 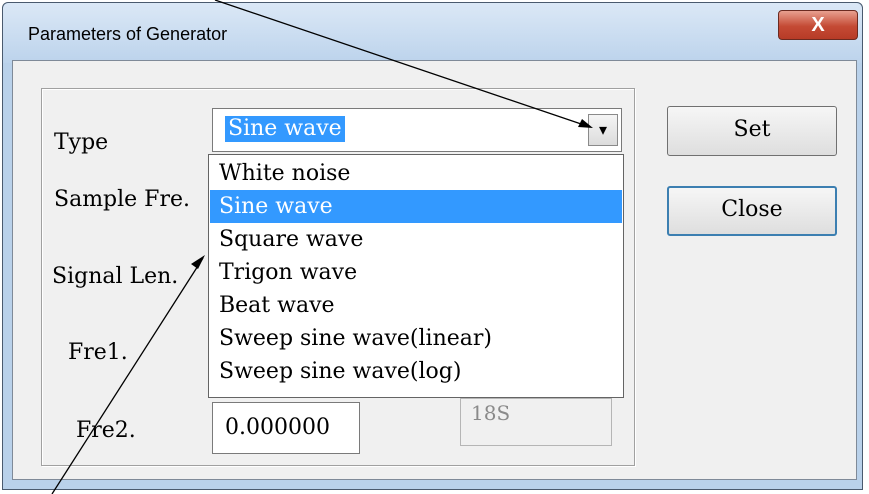 I want to click on annotation-arrow-line-top, so click(x=402, y=64).